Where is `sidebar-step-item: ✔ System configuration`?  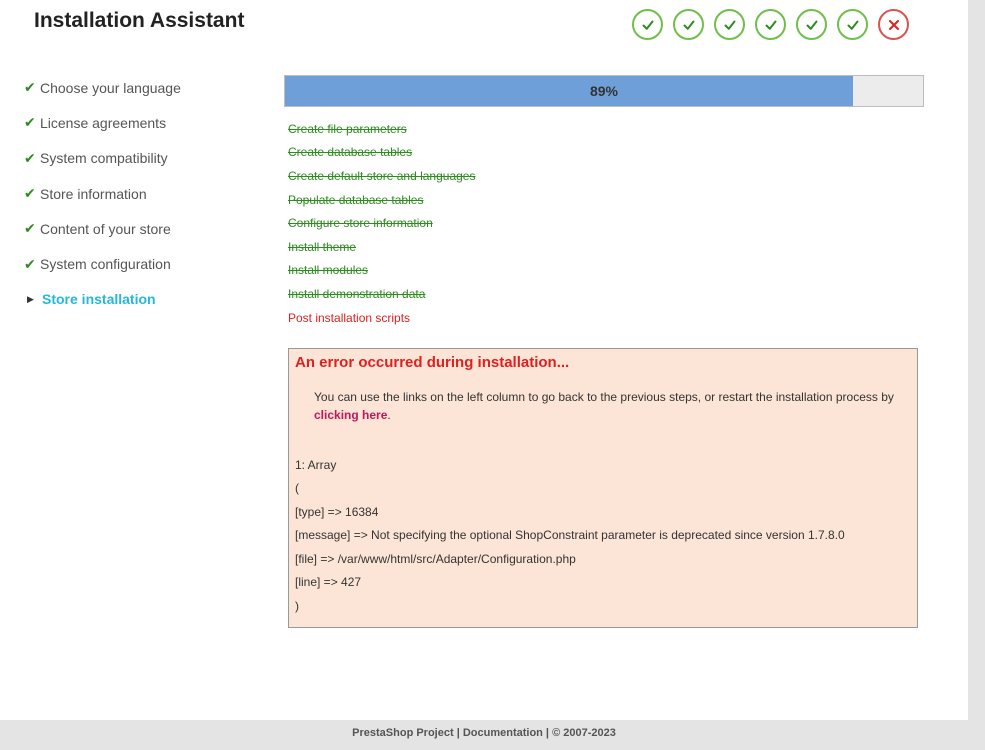 sidebar-step-item: ✔ System configuration is located at coordinates (102, 263).